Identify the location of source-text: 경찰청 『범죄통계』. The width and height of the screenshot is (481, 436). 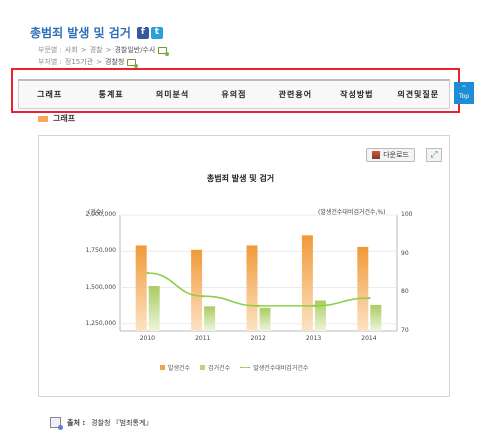
(122, 422).